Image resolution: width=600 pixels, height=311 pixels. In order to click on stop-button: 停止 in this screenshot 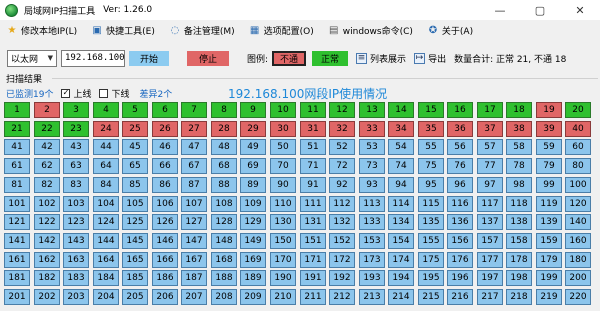, I will do `click(208, 58)`.